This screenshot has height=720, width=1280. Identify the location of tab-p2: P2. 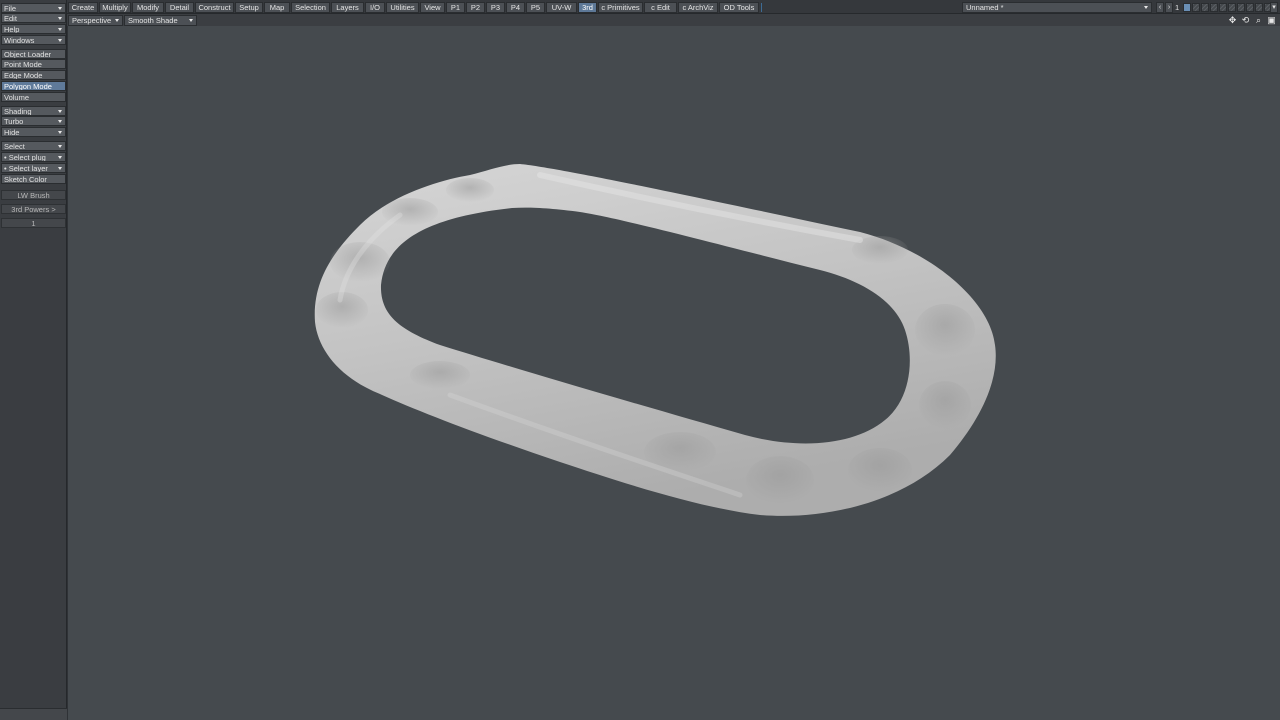
(475, 7).